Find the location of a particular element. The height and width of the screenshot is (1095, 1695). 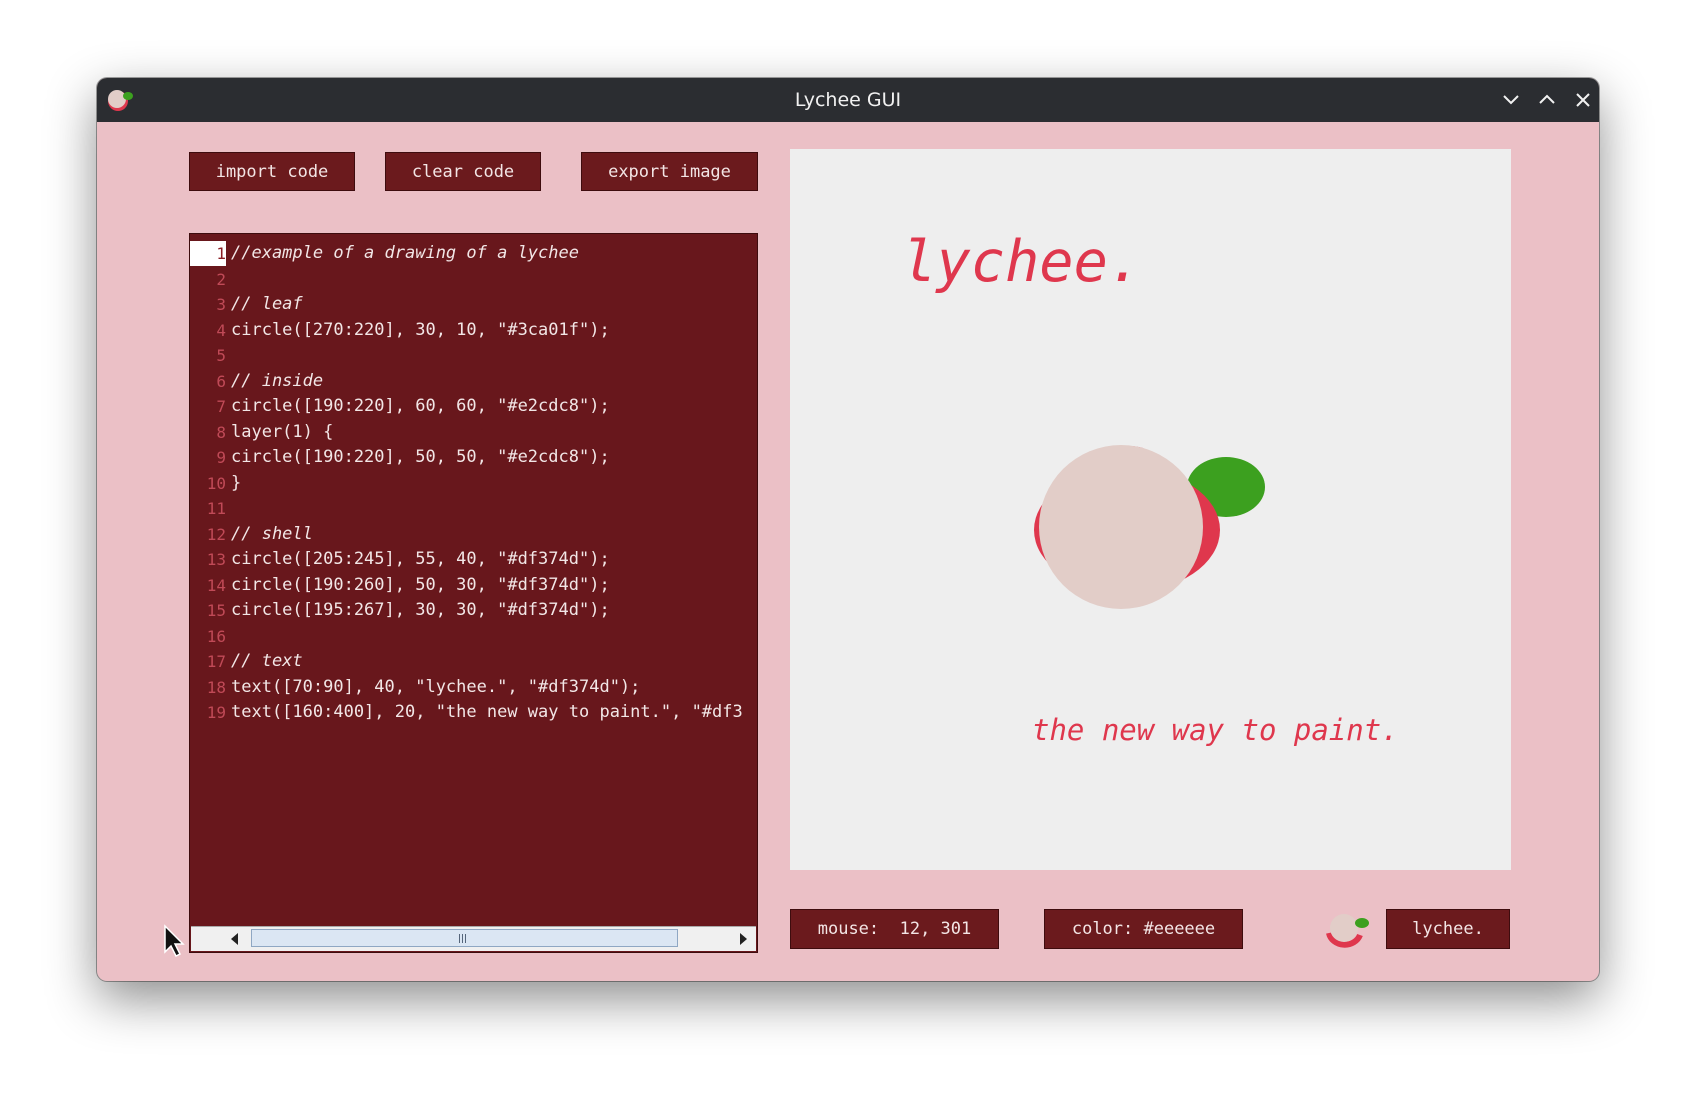

code-text: circle([195:267], 30, 30, "#df374d"); is located at coordinates (420, 610).